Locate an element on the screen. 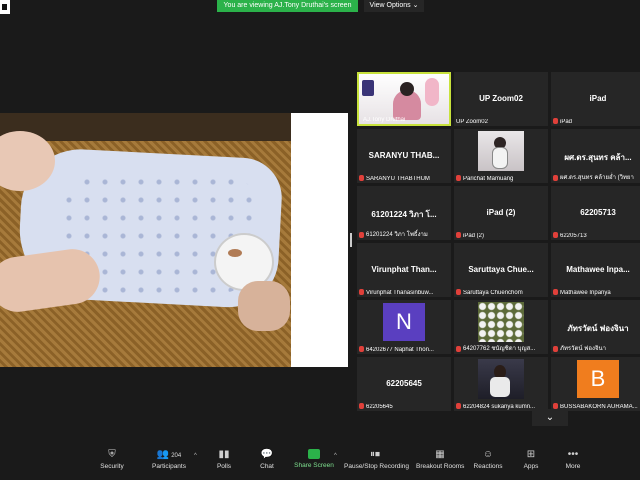  hand is located at coordinates (264, 306).